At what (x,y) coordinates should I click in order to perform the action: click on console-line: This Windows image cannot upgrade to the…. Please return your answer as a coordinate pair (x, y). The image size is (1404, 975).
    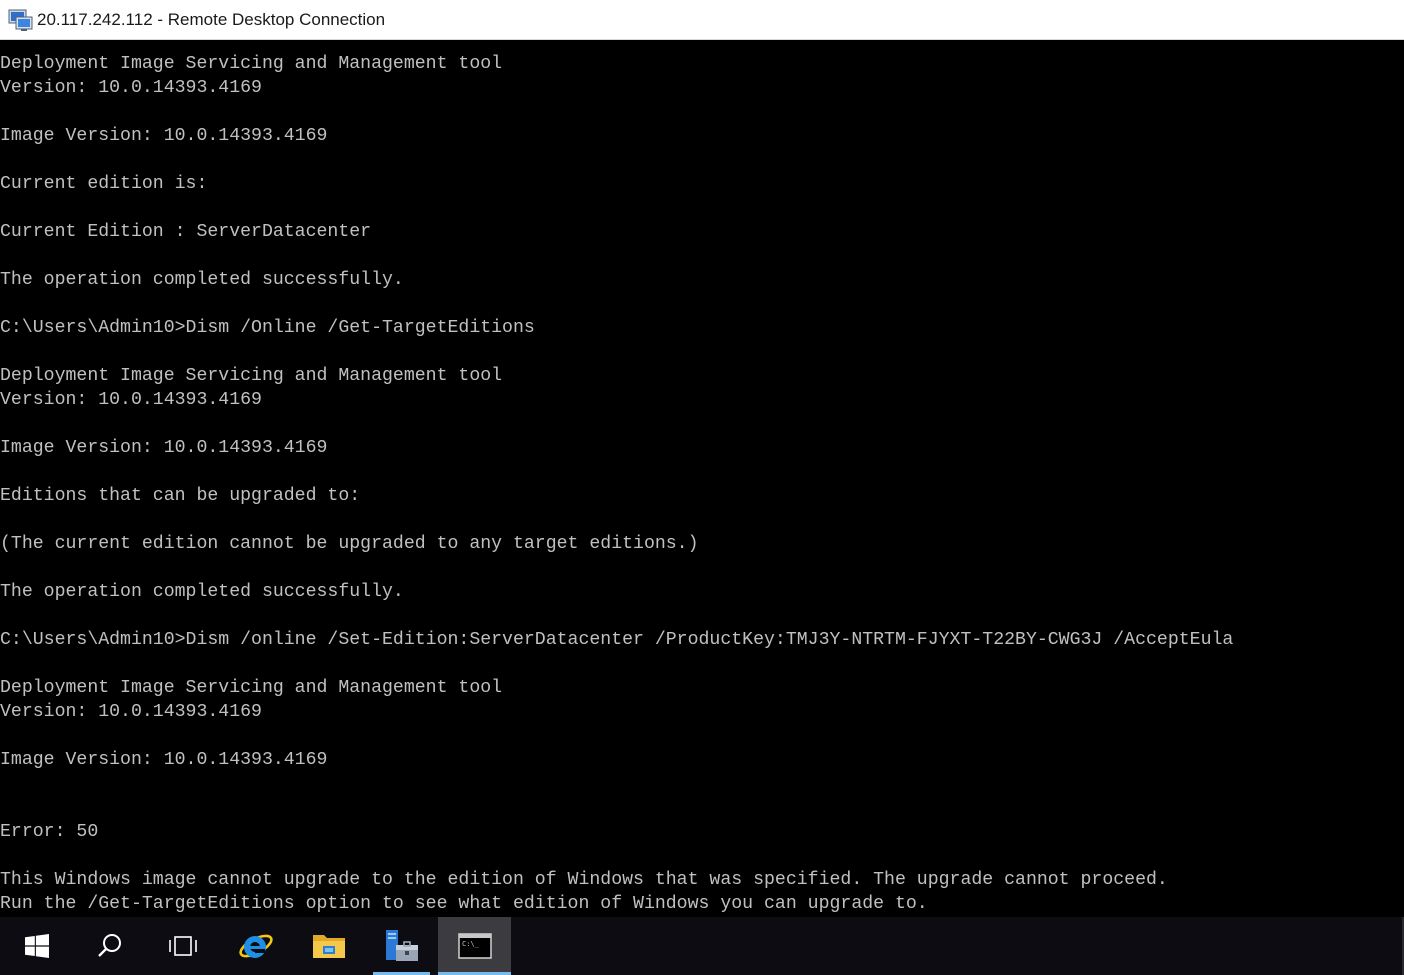
    Looking at the image, I should click on (584, 880).